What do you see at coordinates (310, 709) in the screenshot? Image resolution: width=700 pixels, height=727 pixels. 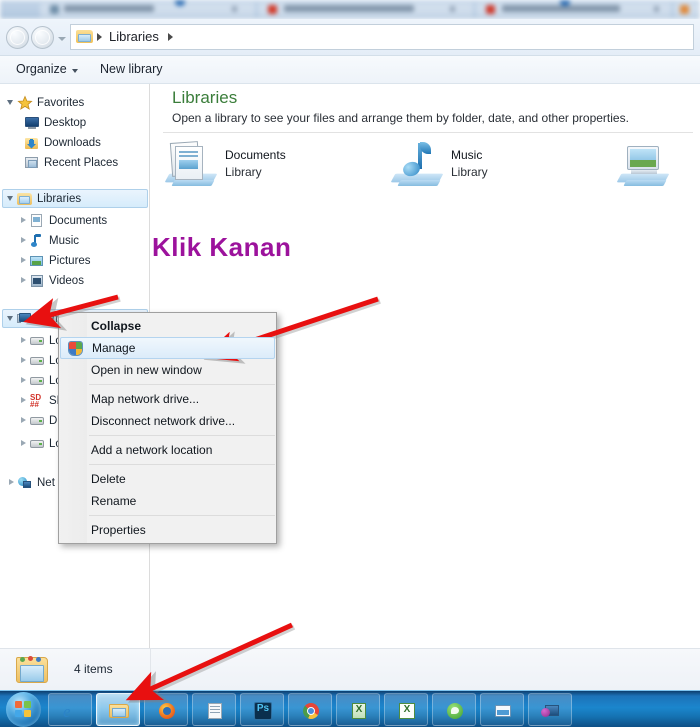 I see `taskbar-button-chrome` at bounding box center [310, 709].